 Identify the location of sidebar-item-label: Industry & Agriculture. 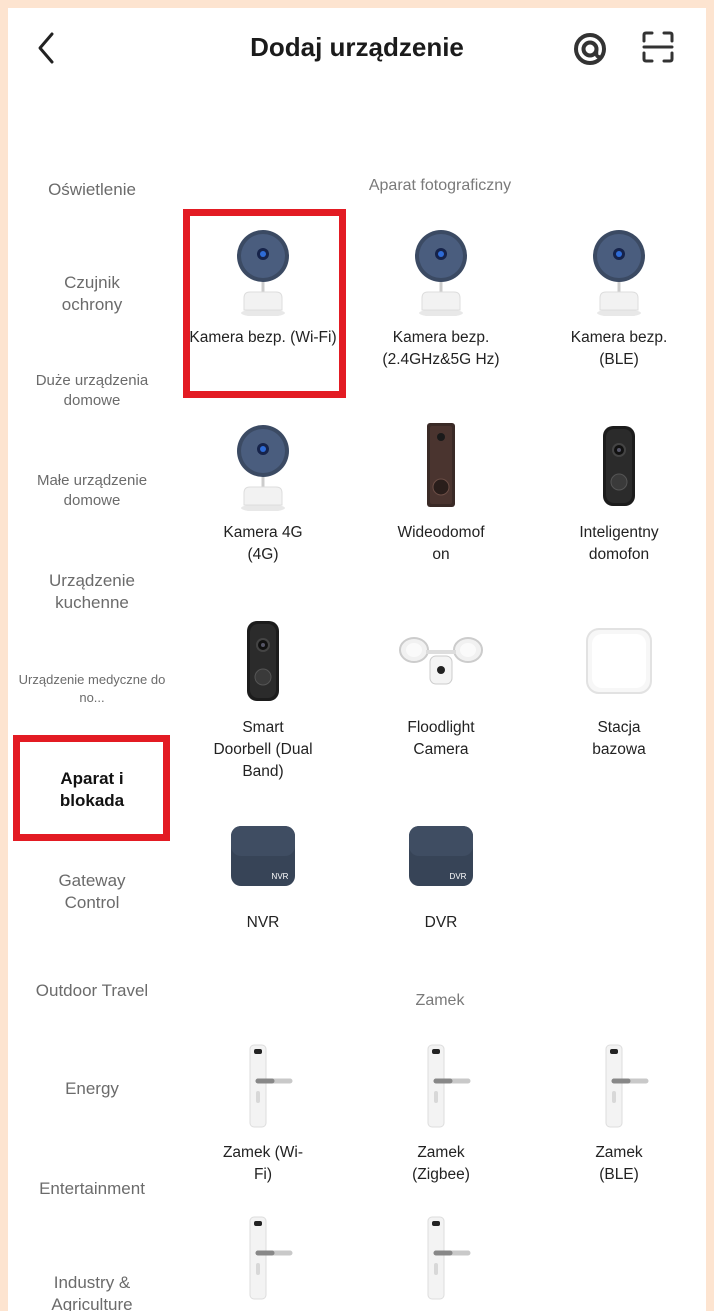
(92, 1292).